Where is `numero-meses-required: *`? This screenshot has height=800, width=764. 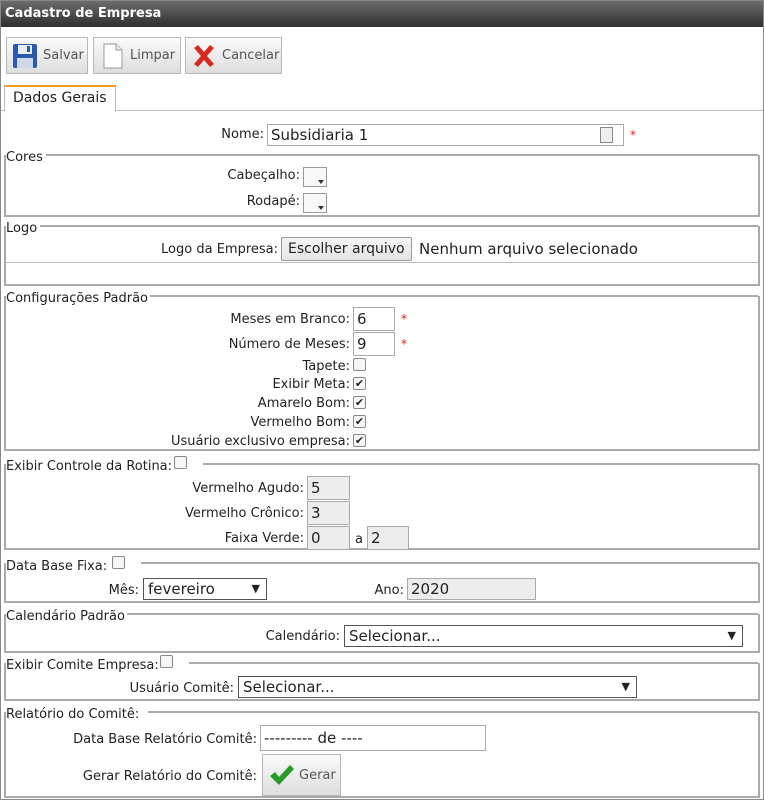 numero-meses-required: * is located at coordinates (404, 344).